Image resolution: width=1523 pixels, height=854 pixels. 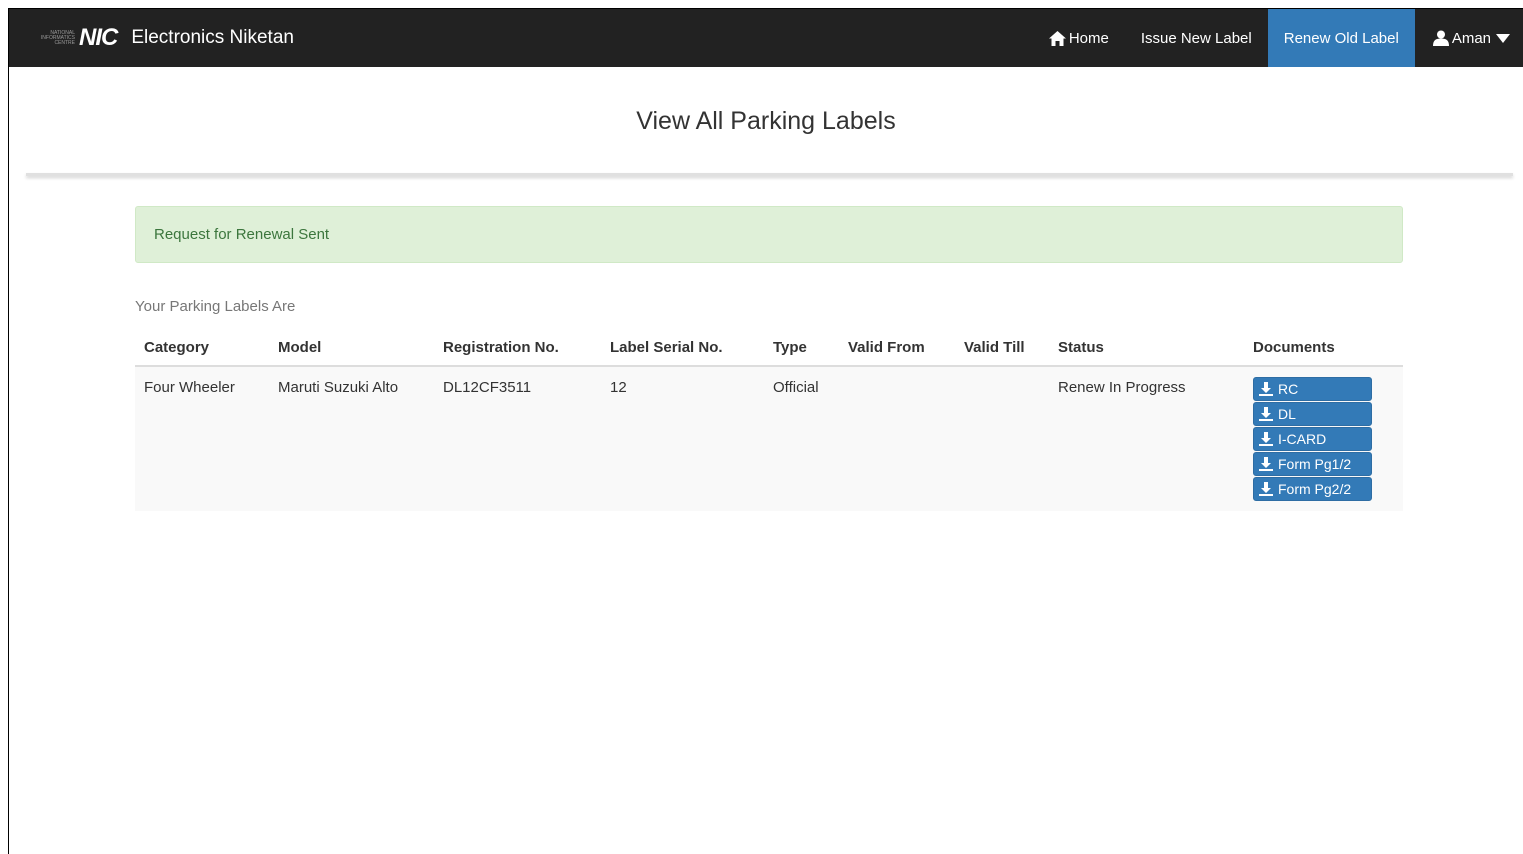 What do you see at coordinates (1288, 389) in the screenshot?
I see `download-rc-label: RC` at bounding box center [1288, 389].